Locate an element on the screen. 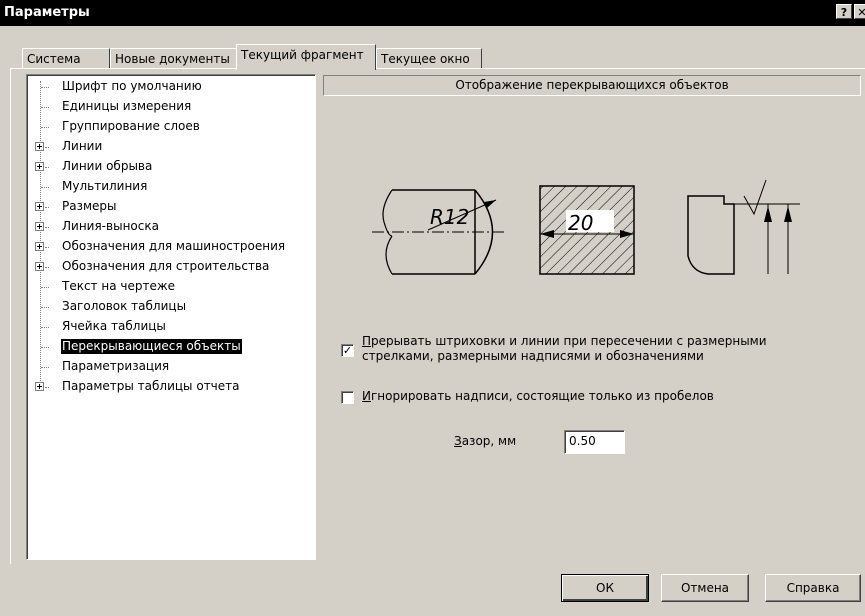 This screenshot has width=865, height=616. tree-item-label: Обозначения для машиностроения is located at coordinates (174, 246).